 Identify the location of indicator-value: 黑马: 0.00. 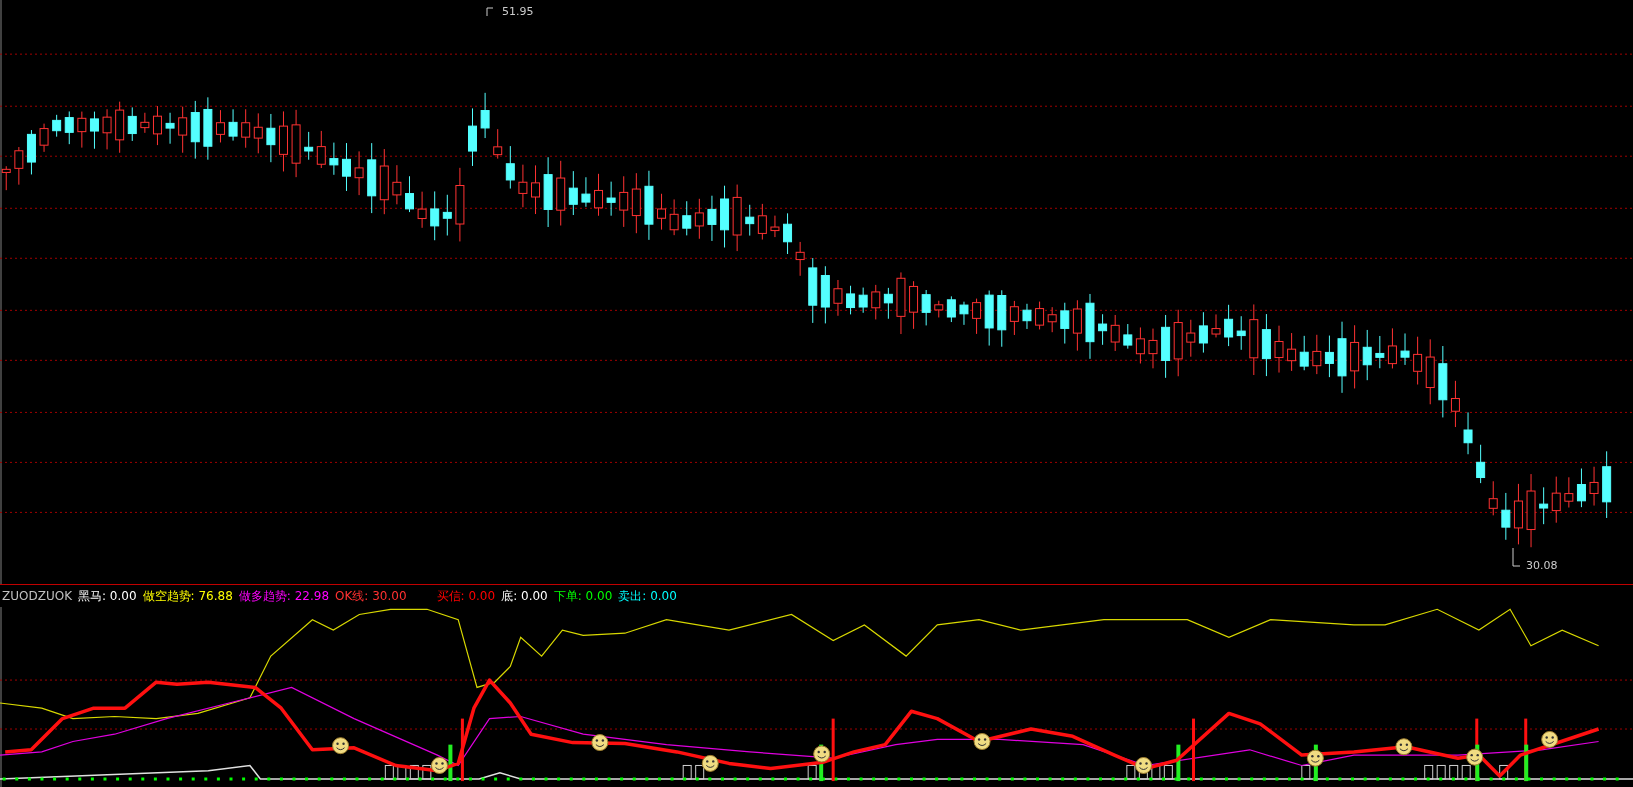
(107, 596).